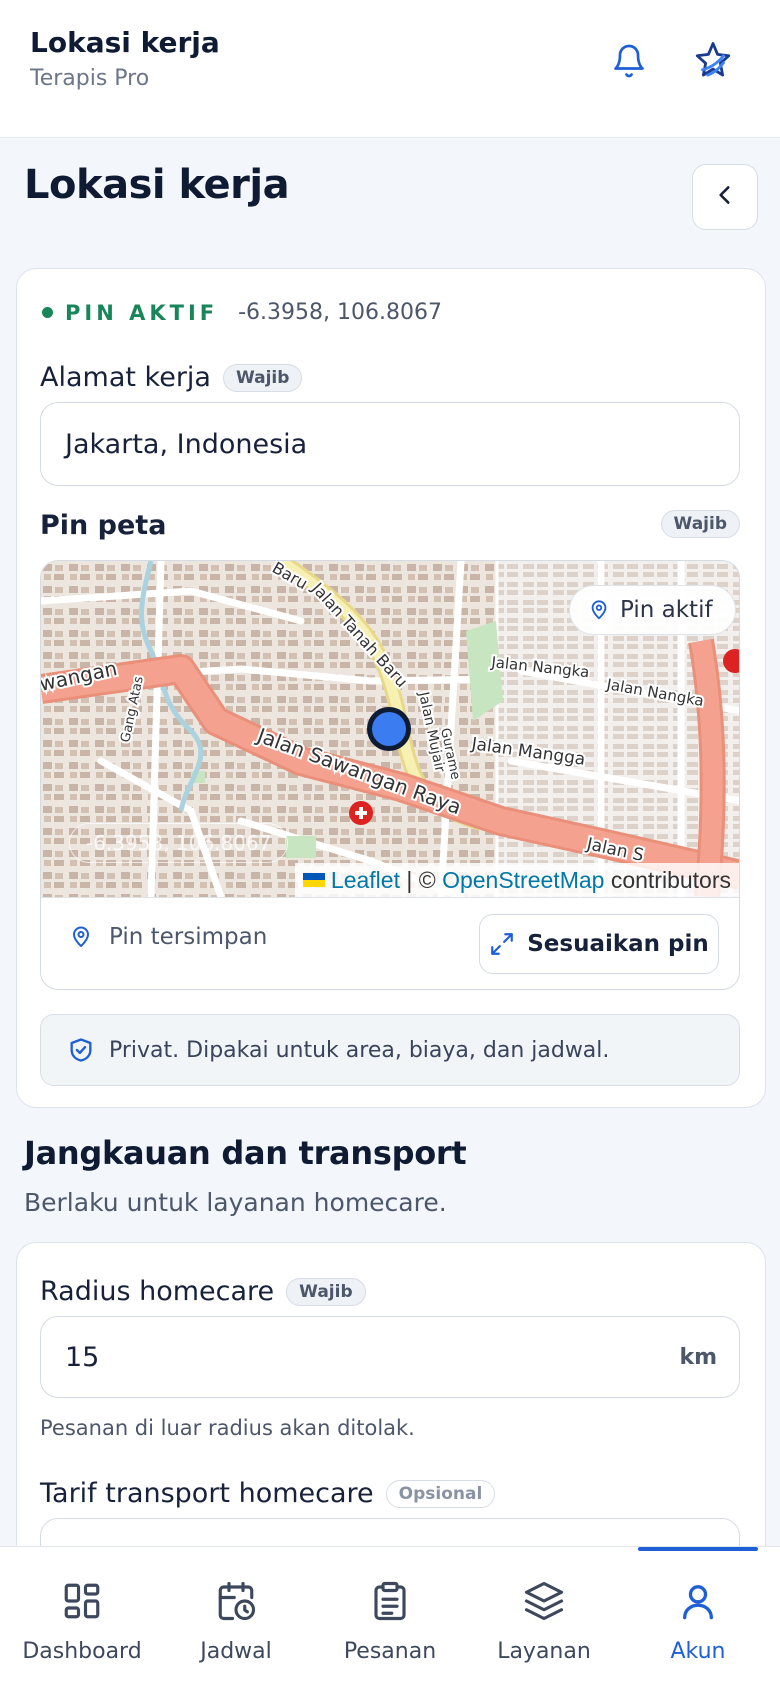  Describe the element at coordinates (666, 610) in the screenshot. I see `pin-aktif-label: Pin aktif` at that location.